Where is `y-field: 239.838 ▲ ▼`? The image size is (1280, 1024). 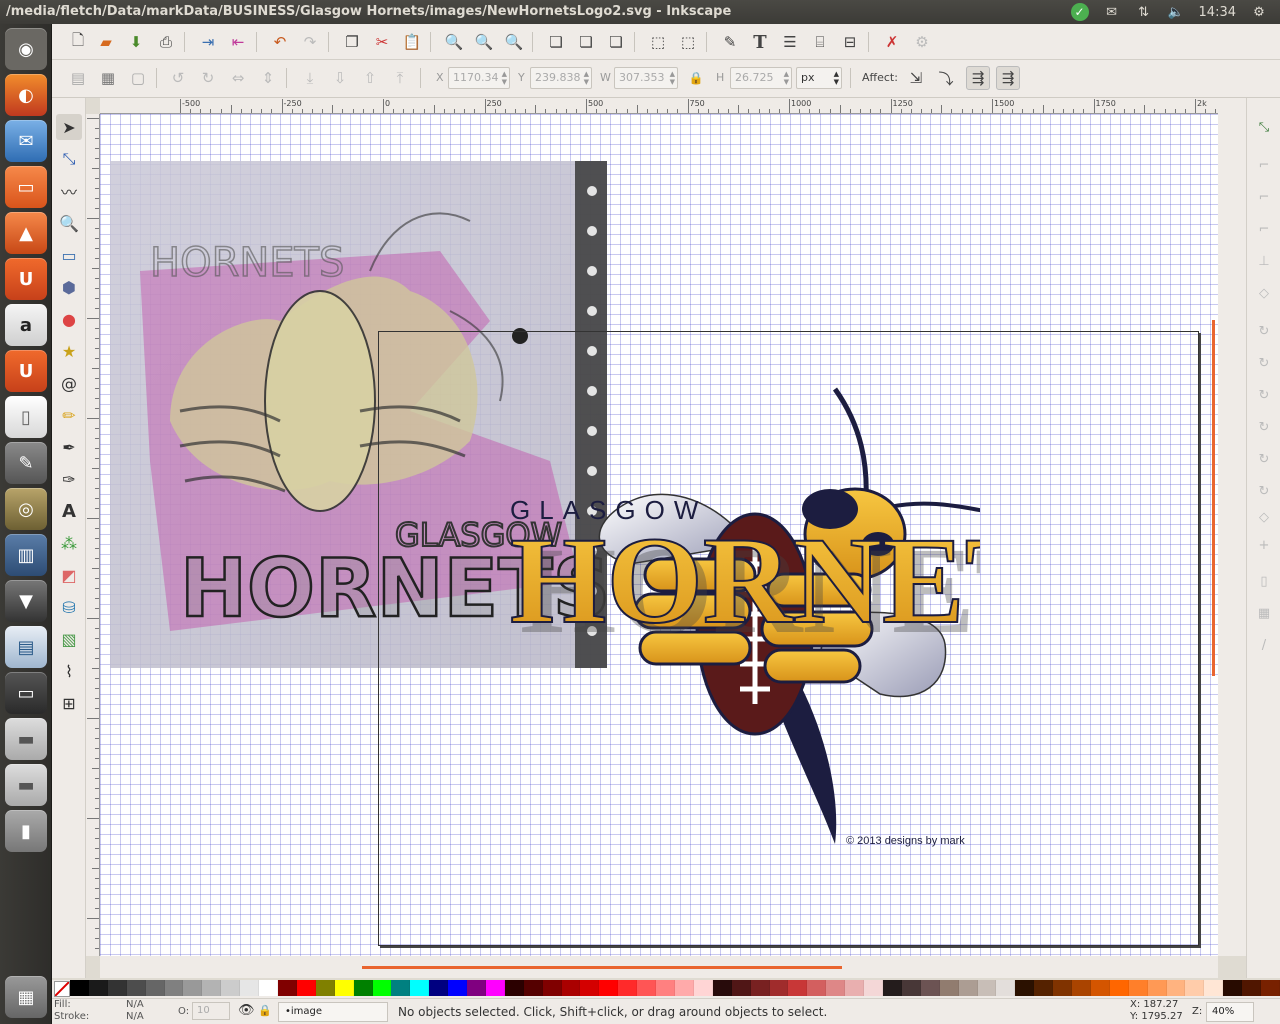 y-field: 239.838 ▲ ▼ is located at coordinates (561, 78).